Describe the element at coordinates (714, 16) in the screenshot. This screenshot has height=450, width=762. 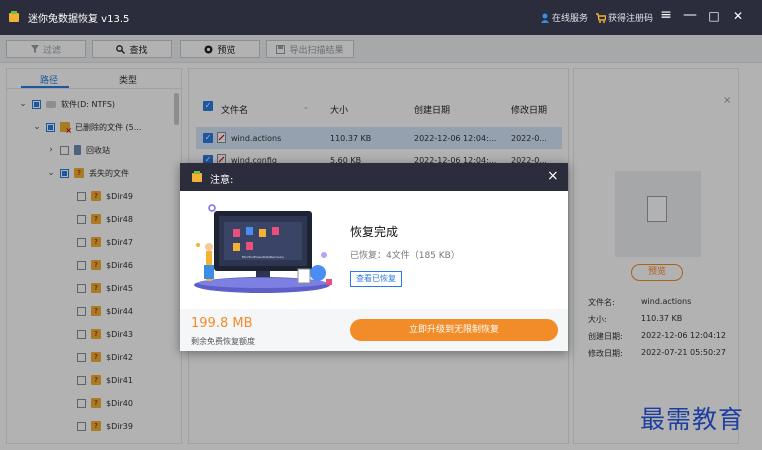
I see `maximize-button: □` at that location.